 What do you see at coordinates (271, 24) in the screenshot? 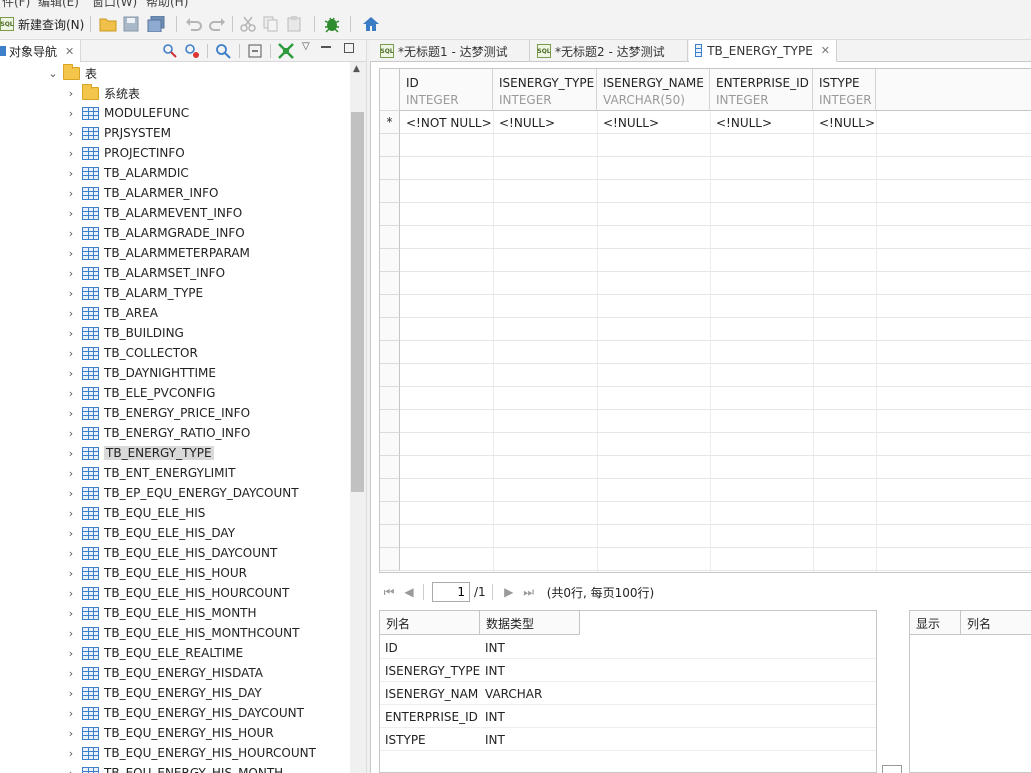
I see `copy-button` at bounding box center [271, 24].